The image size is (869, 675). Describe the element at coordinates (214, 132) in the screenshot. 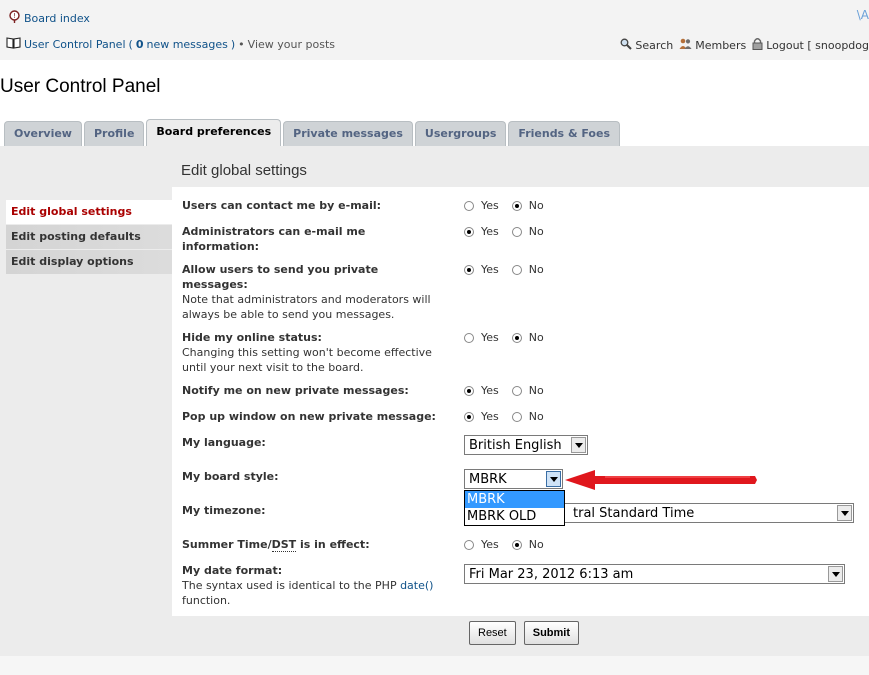

I see `tab-board-preferences: Board preferences` at that location.